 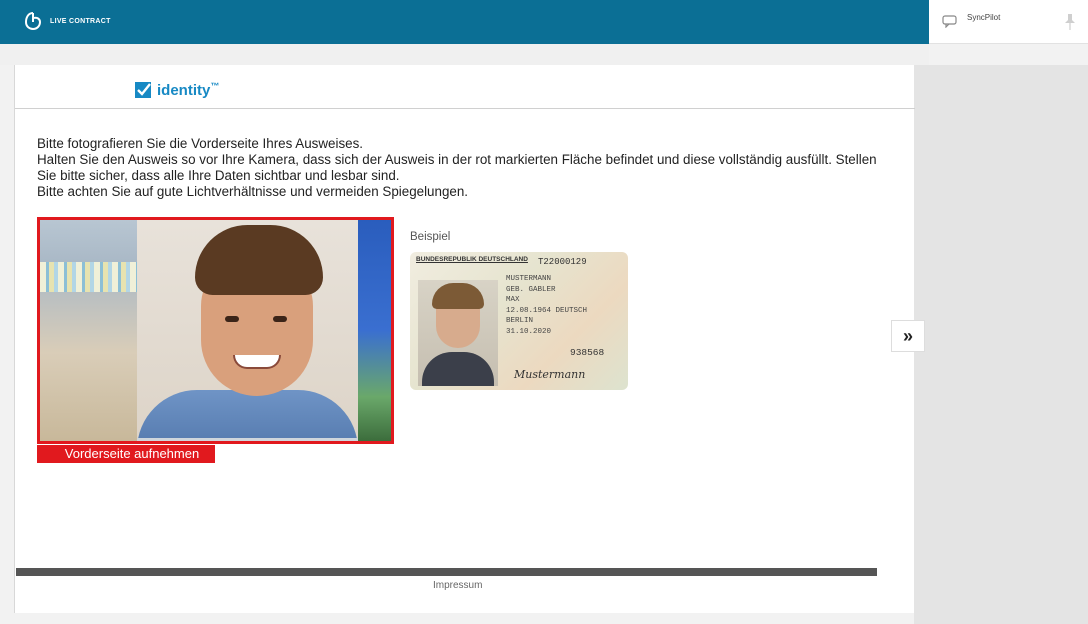 I want to click on card-birth-place: BERLIN, so click(x=520, y=321).